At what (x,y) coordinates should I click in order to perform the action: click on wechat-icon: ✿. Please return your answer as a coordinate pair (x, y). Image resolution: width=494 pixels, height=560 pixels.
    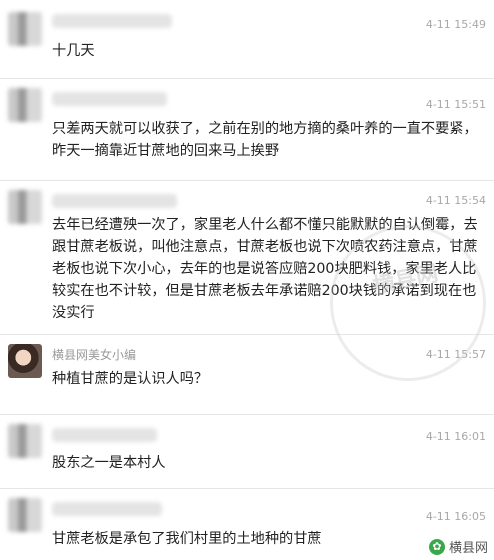
    Looking at the image, I should click on (436, 546).